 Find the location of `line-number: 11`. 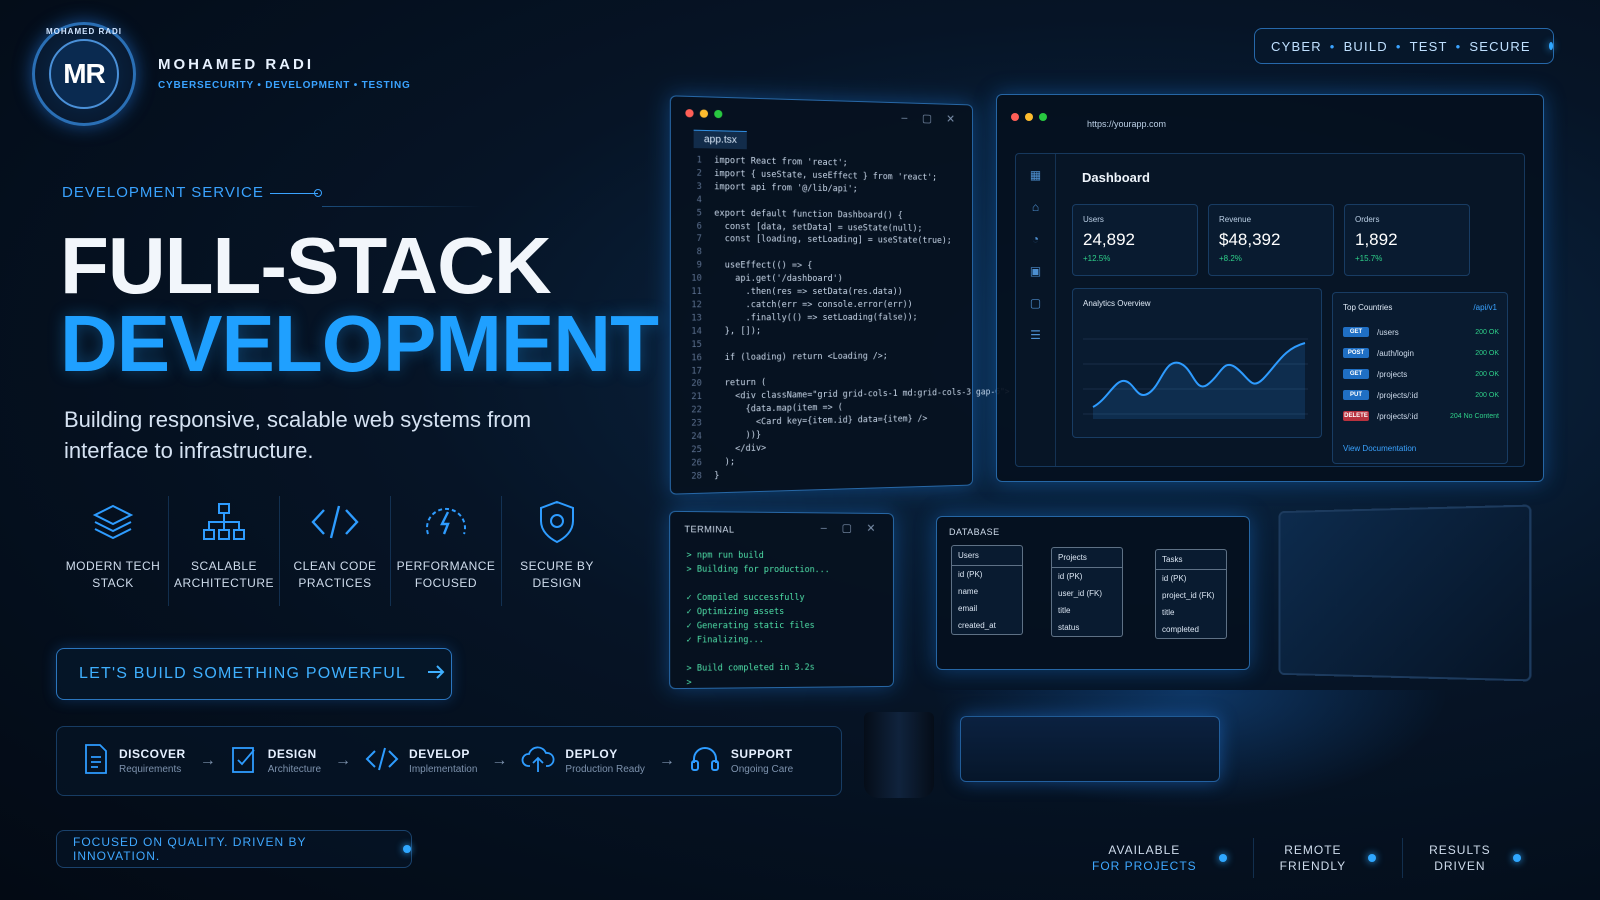

line-number: 11 is located at coordinates (696, 292).